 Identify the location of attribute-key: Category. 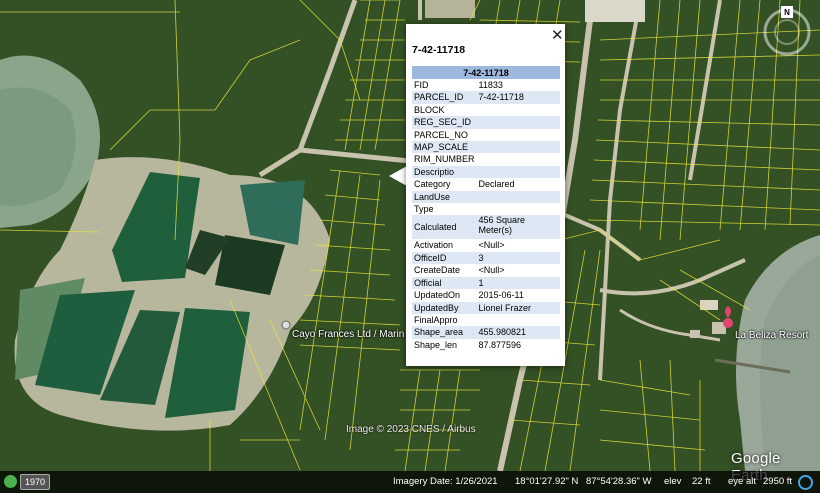
(444, 184).